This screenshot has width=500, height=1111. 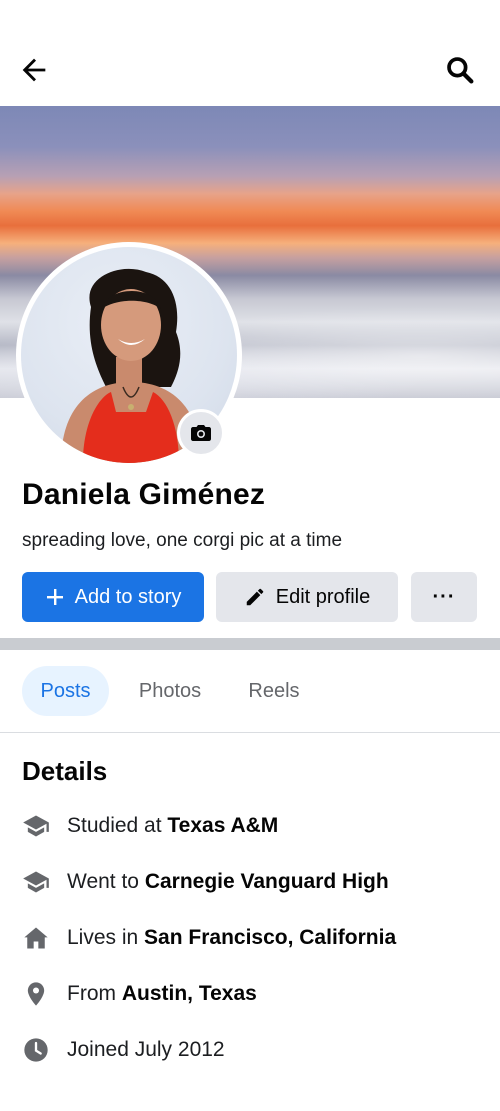 What do you see at coordinates (144, 494) in the screenshot?
I see `profile-name: Daniela Giménez` at bounding box center [144, 494].